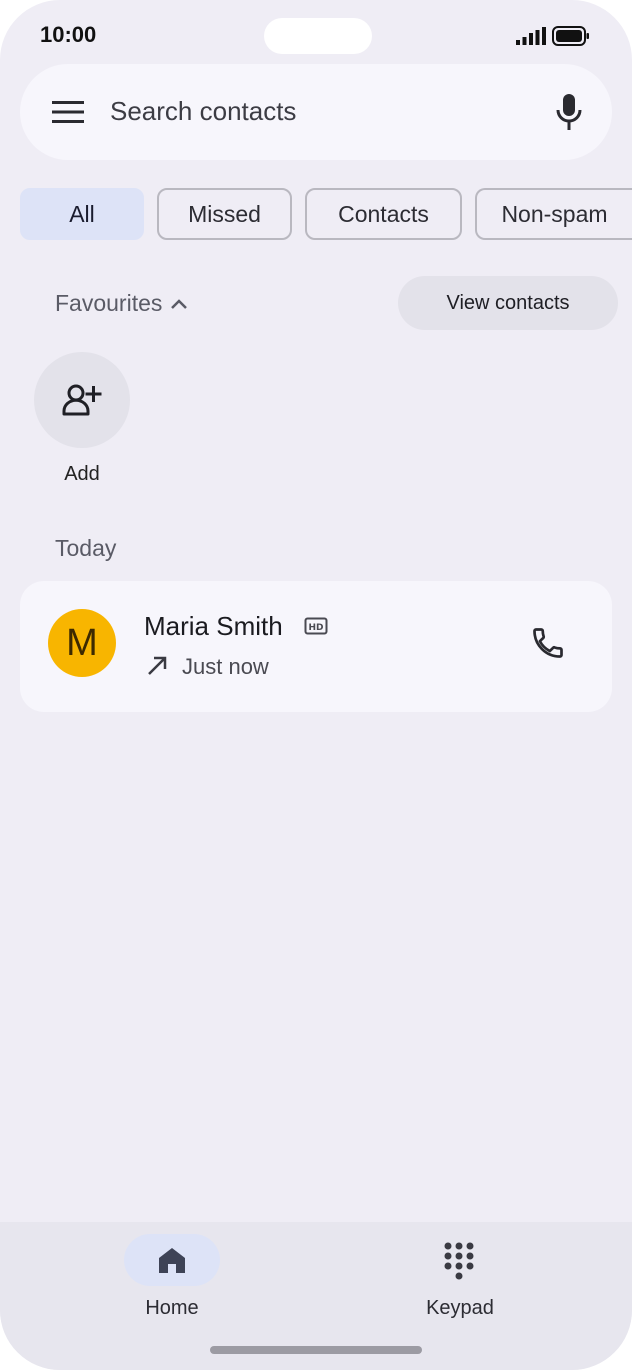 This screenshot has width=632, height=1370. What do you see at coordinates (203, 111) in the screenshot?
I see `search-input: Search contacts` at bounding box center [203, 111].